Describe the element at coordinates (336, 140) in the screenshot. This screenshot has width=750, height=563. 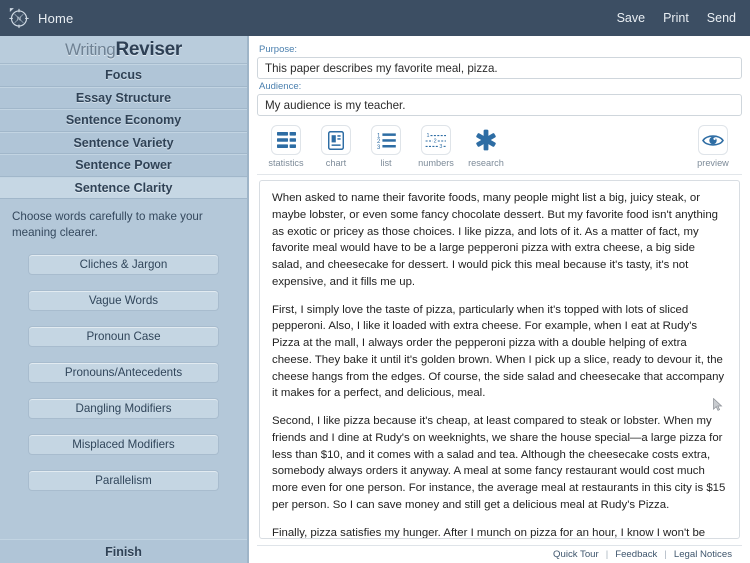
I see `chart-icon` at that location.